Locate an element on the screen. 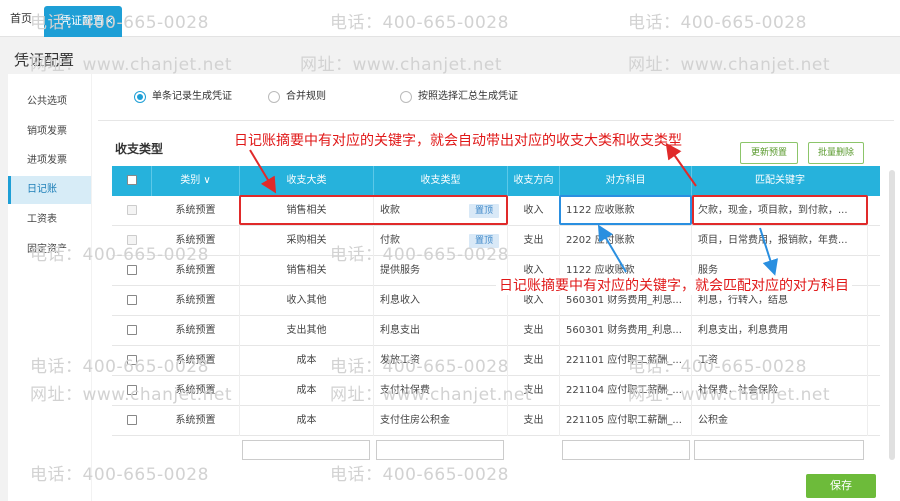  cell-account: 2202 应付账款 is located at coordinates (626, 241).